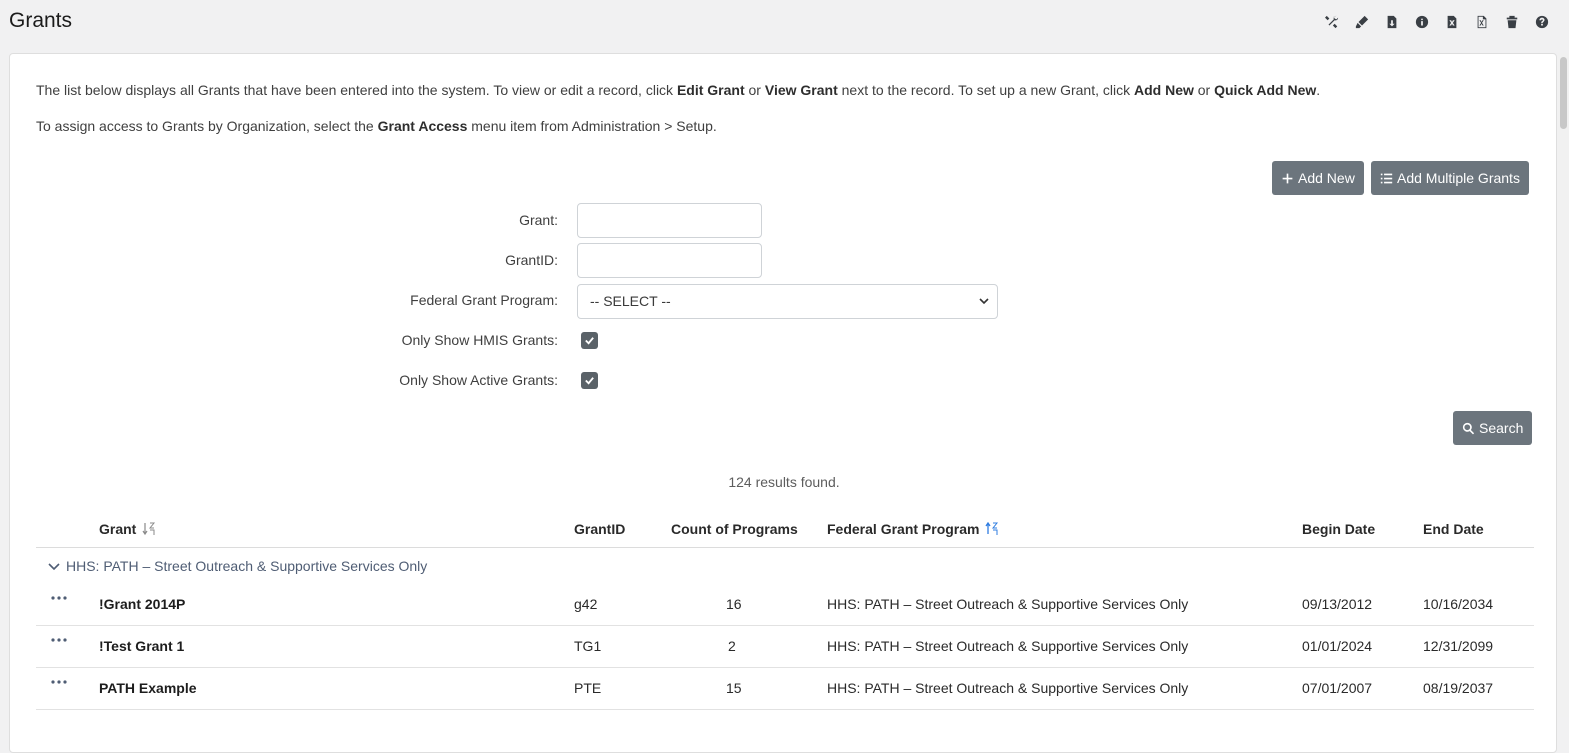 The width and height of the screenshot is (1569, 753). I want to click on add-multiple-label: Add Multiple Grants, so click(1458, 178).